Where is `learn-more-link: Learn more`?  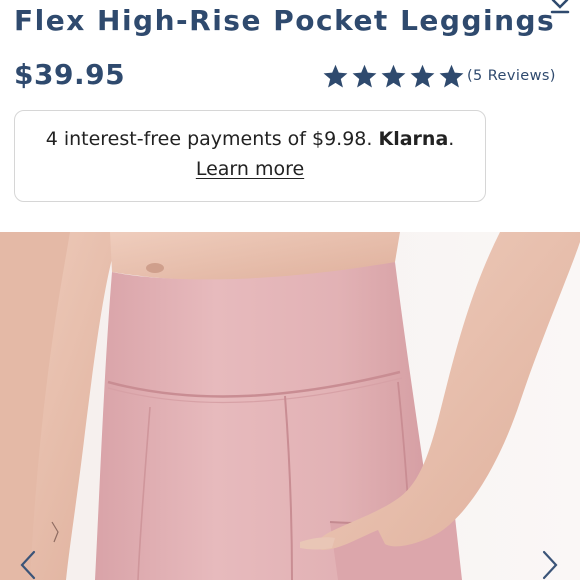 learn-more-link: Learn more is located at coordinates (250, 169).